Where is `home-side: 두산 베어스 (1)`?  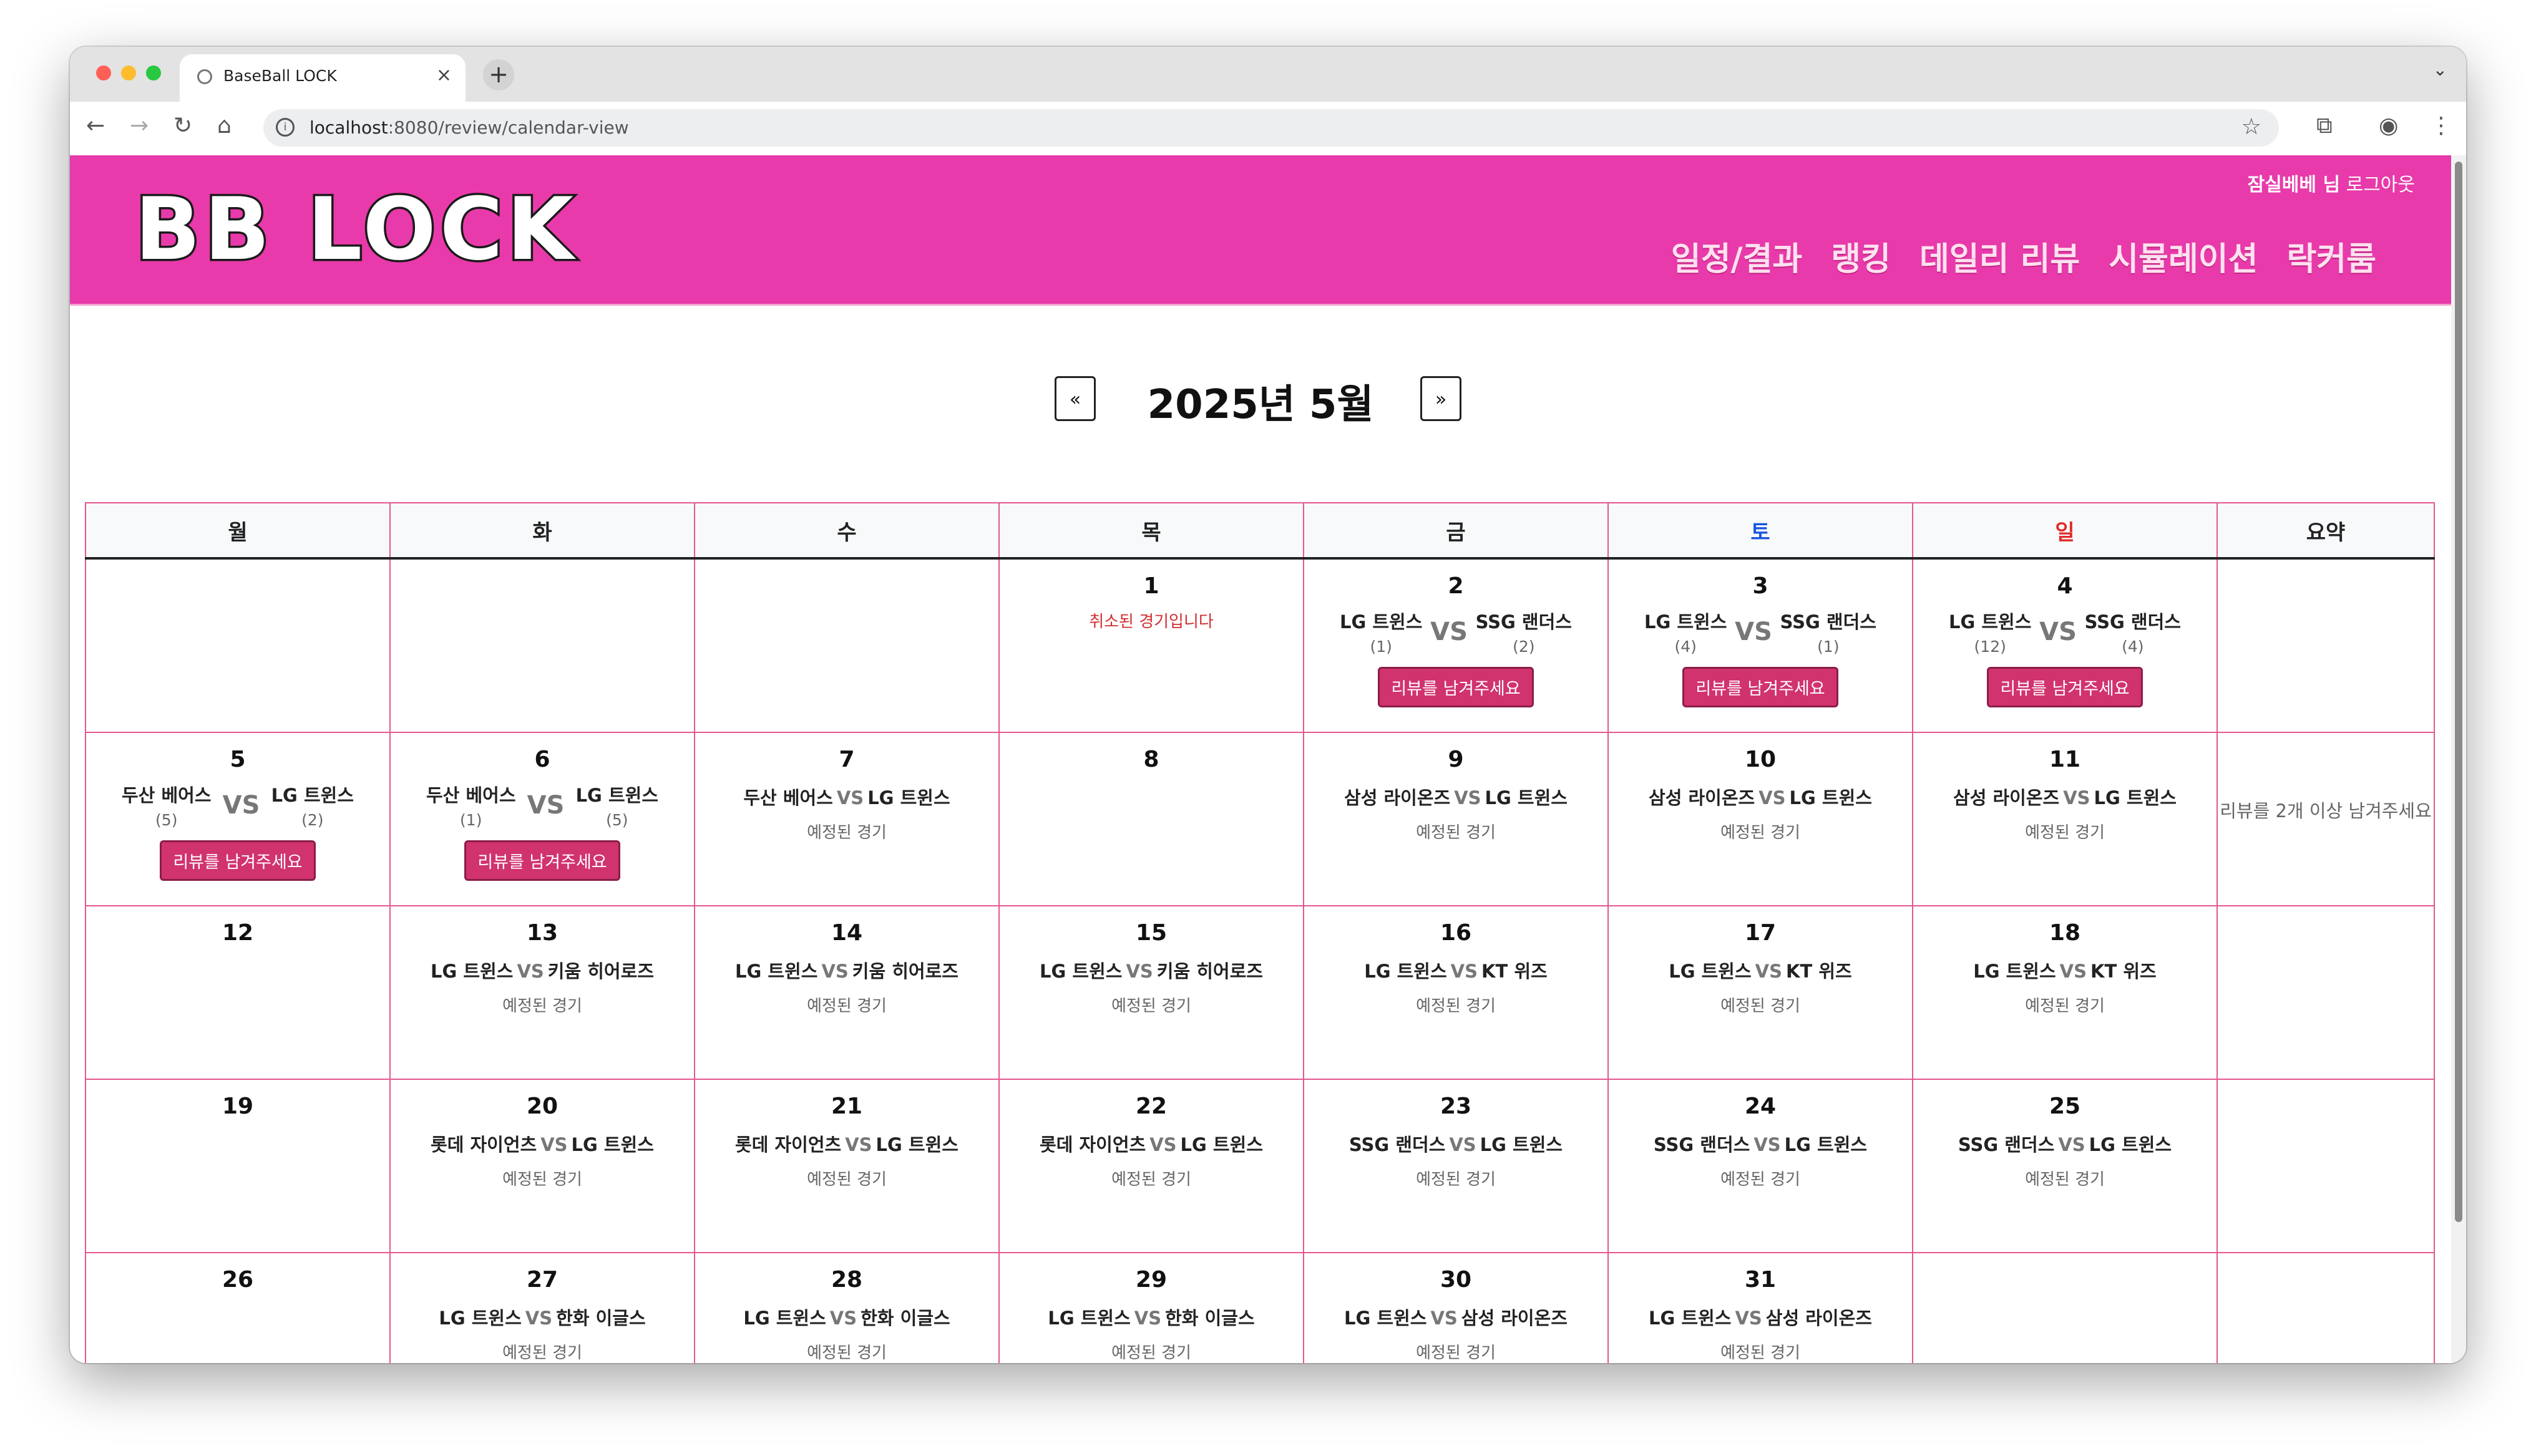
home-side: 두산 베어스 (1) is located at coordinates (471, 805).